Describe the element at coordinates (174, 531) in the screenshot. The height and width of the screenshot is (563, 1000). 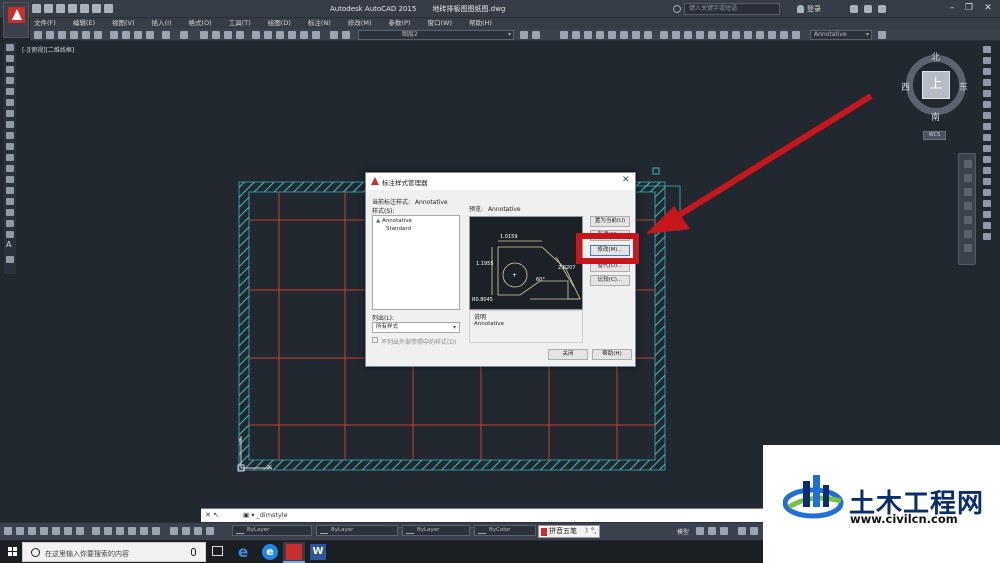
I see `layer-match-icon` at that location.